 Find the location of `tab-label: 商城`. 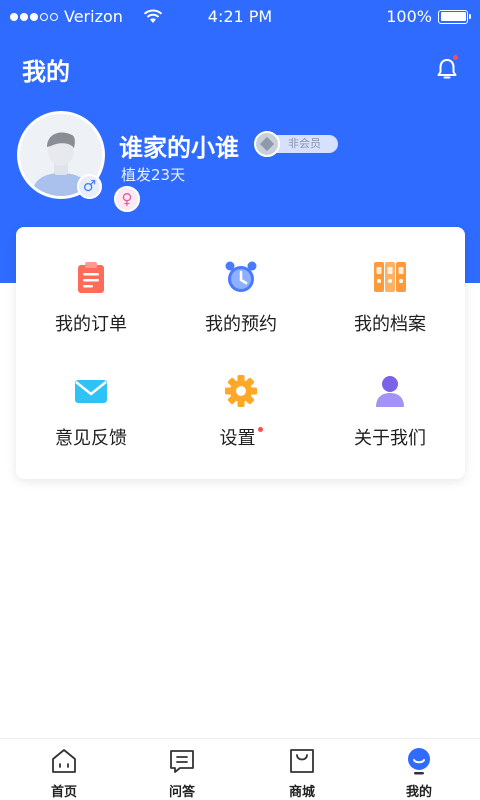

tab-label: 商城 is located at coordinates (301, 792).